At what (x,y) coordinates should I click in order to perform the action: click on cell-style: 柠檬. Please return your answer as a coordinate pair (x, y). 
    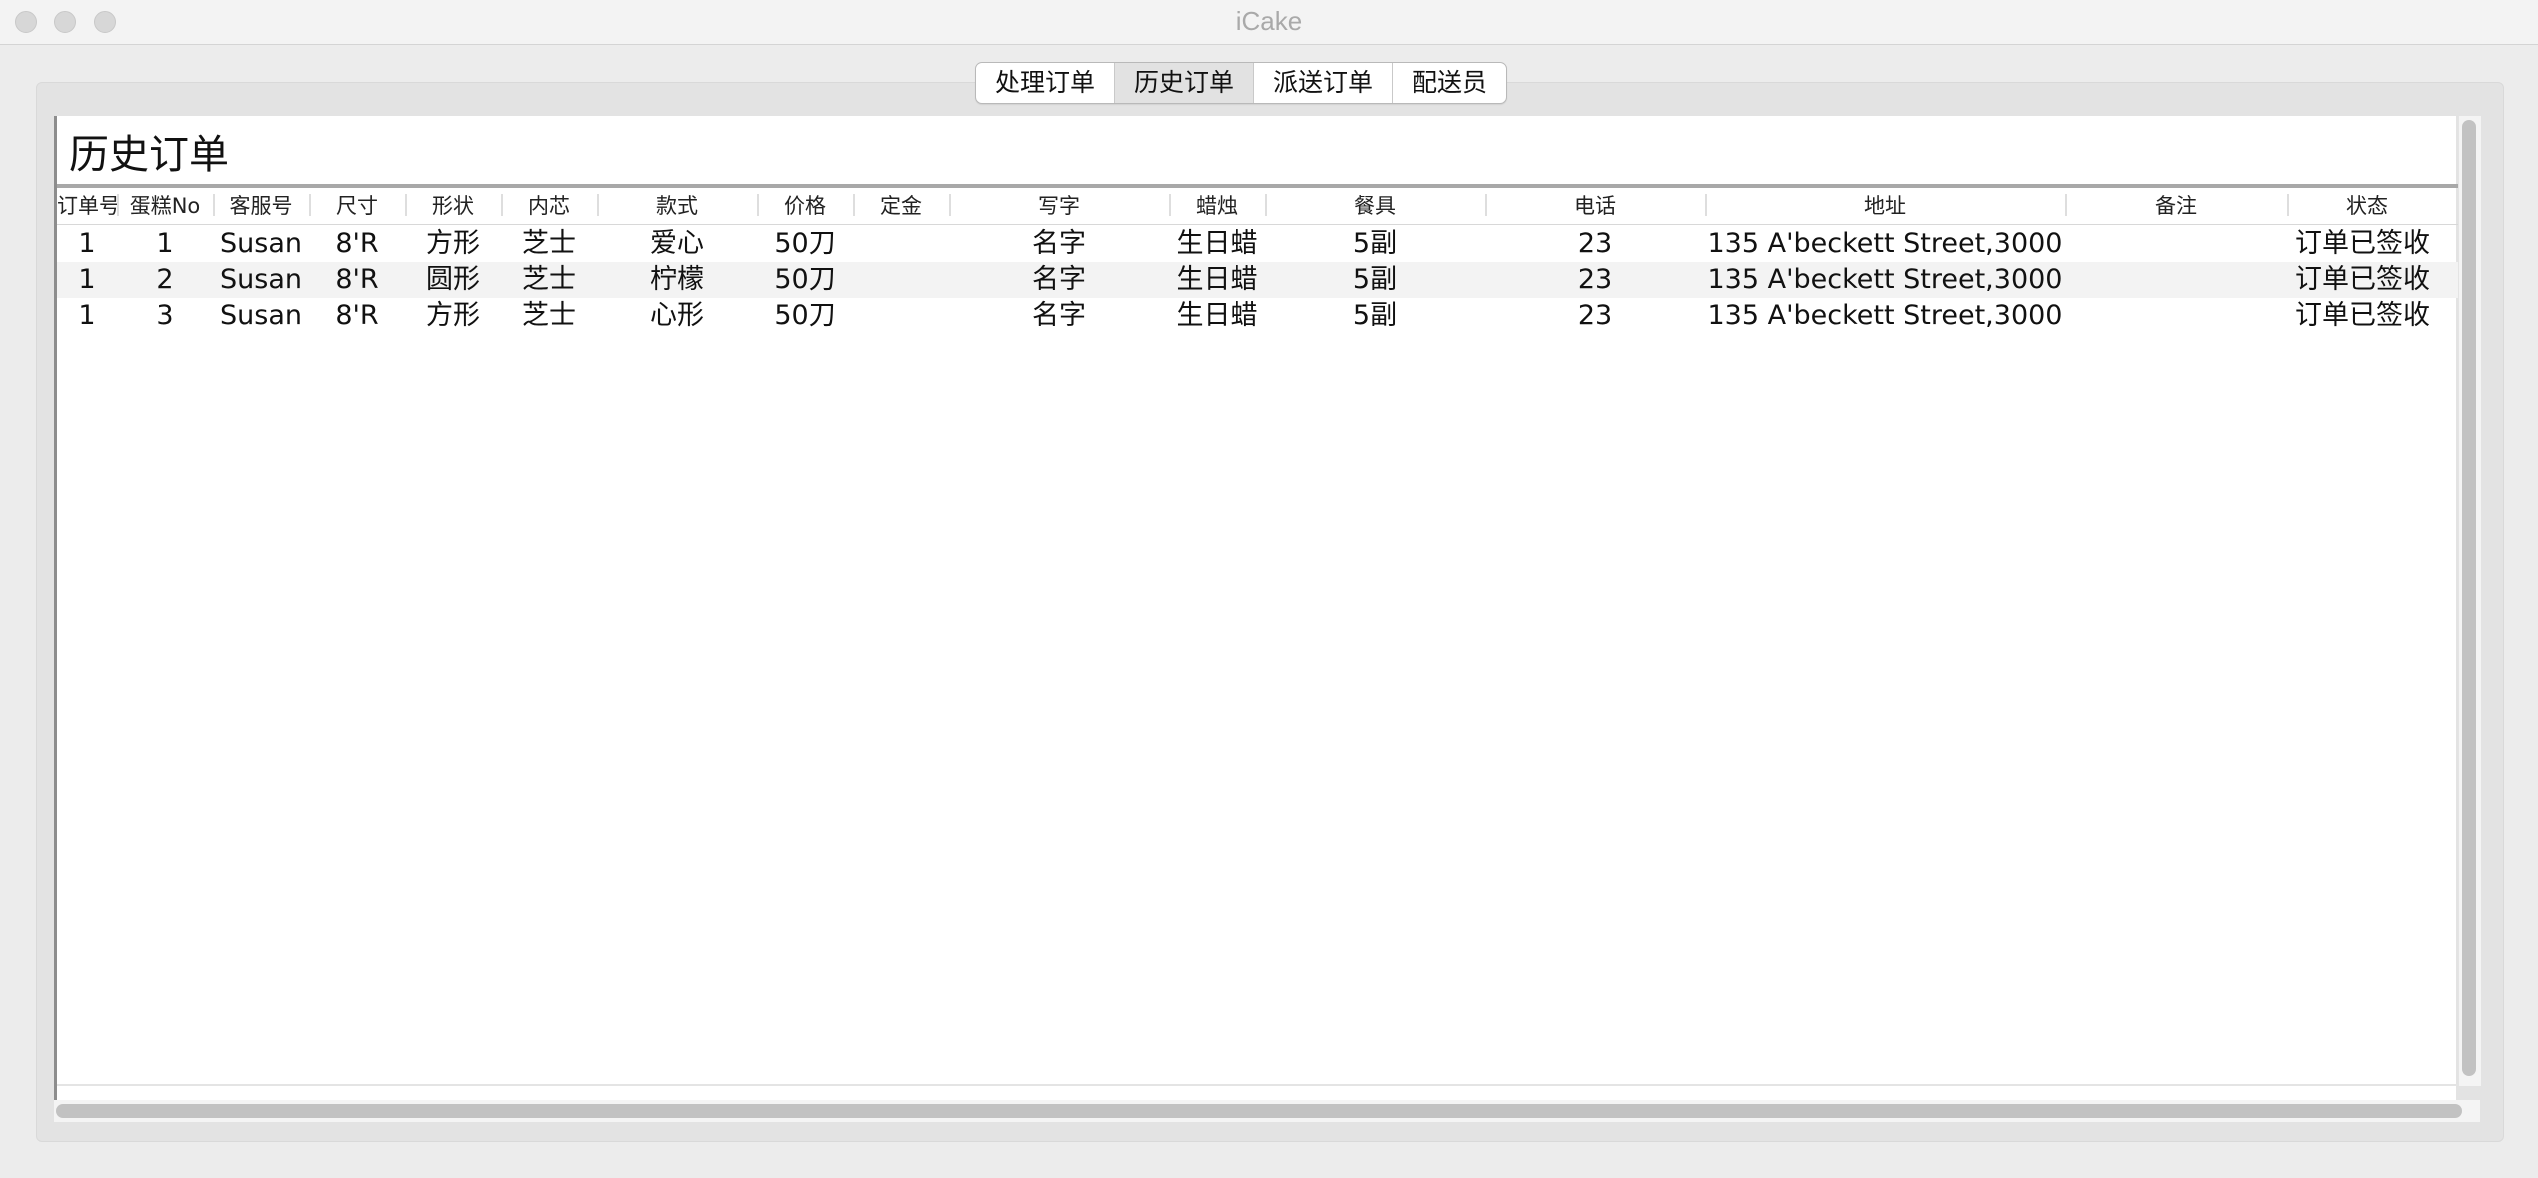
    Looking at the image, I should click on (677, 279).